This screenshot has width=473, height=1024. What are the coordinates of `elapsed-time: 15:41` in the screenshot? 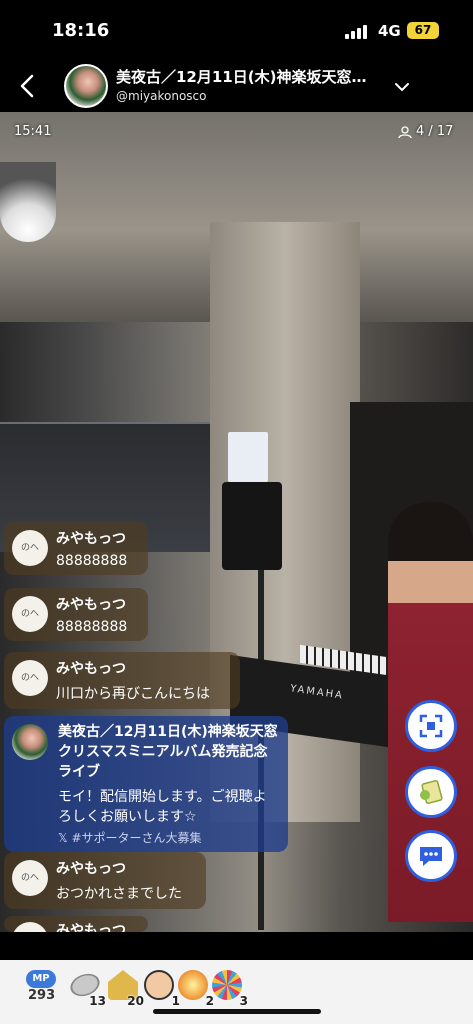 It's located at (33, 131).